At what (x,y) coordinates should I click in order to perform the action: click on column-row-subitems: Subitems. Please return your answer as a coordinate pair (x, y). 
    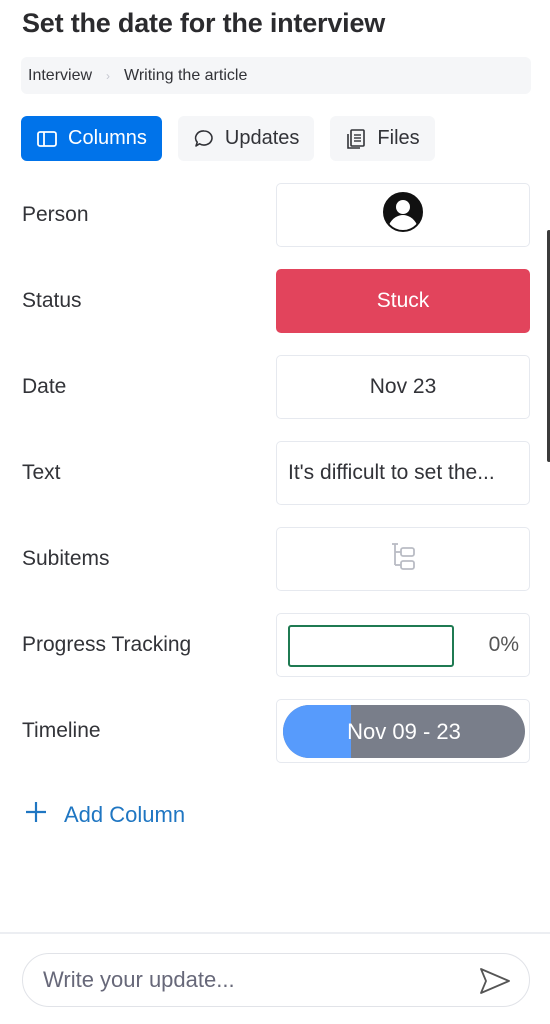
    Looking at the image, I should click on (275, 559).